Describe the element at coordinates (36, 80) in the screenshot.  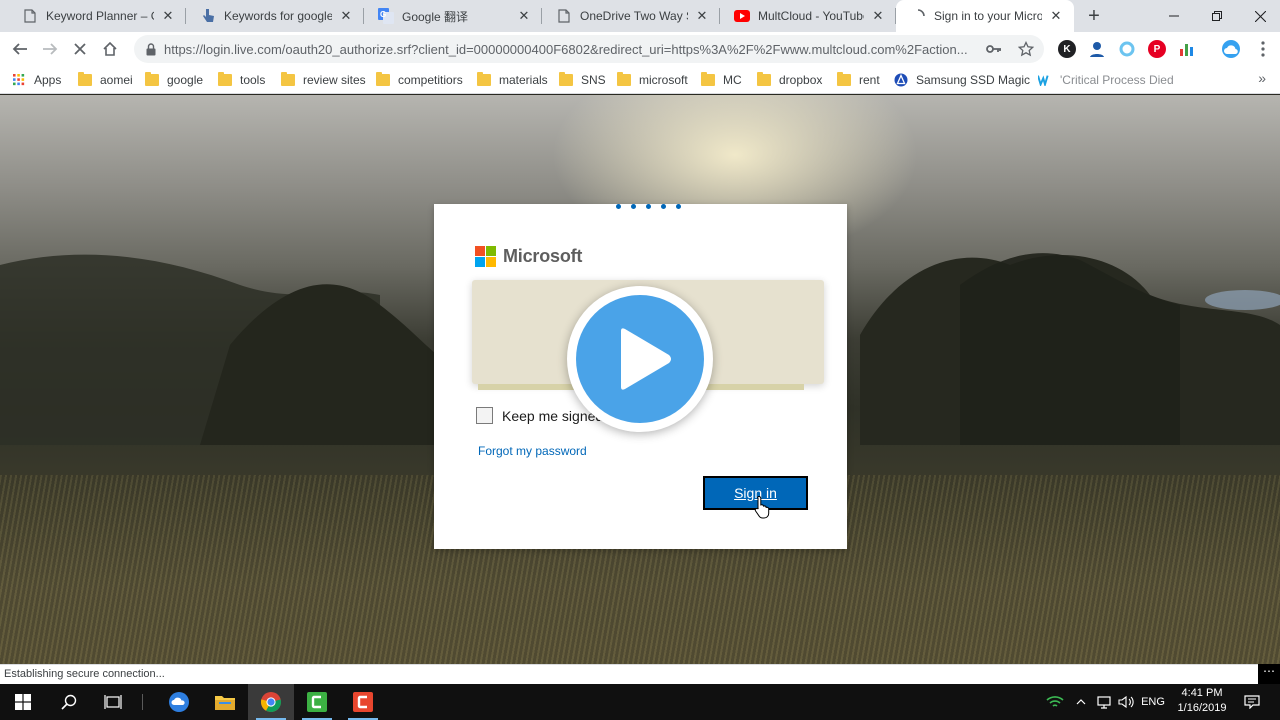
I see `bookmark-apps: Apps` at that location.